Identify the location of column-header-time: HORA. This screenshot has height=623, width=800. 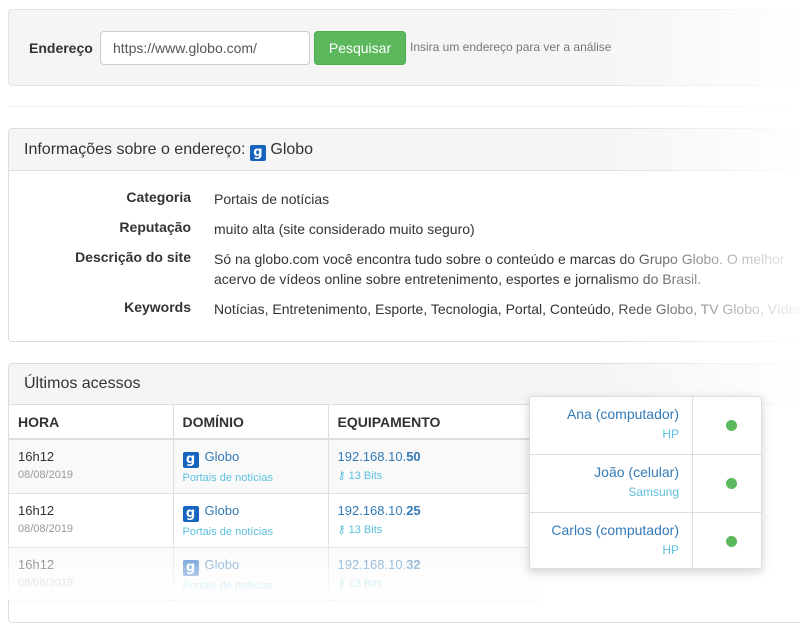
(91, 422).